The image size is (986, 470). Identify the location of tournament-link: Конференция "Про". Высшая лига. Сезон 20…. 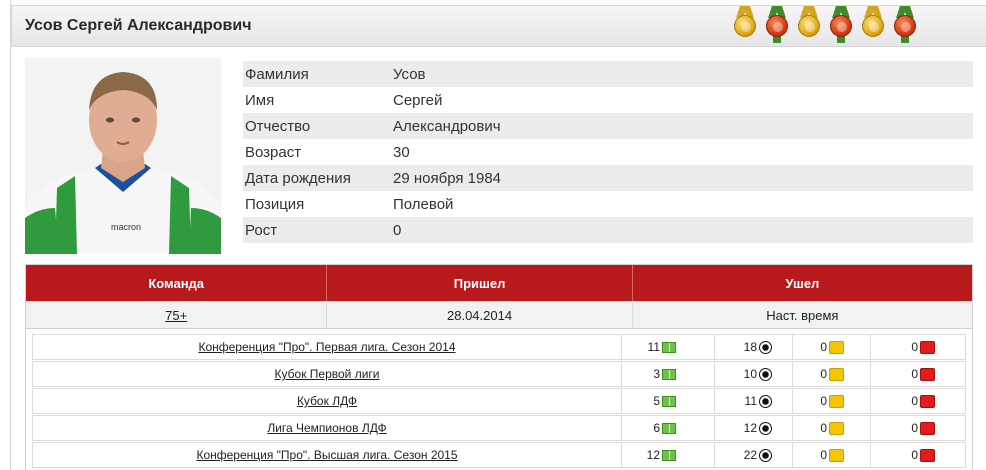
(326, 455).